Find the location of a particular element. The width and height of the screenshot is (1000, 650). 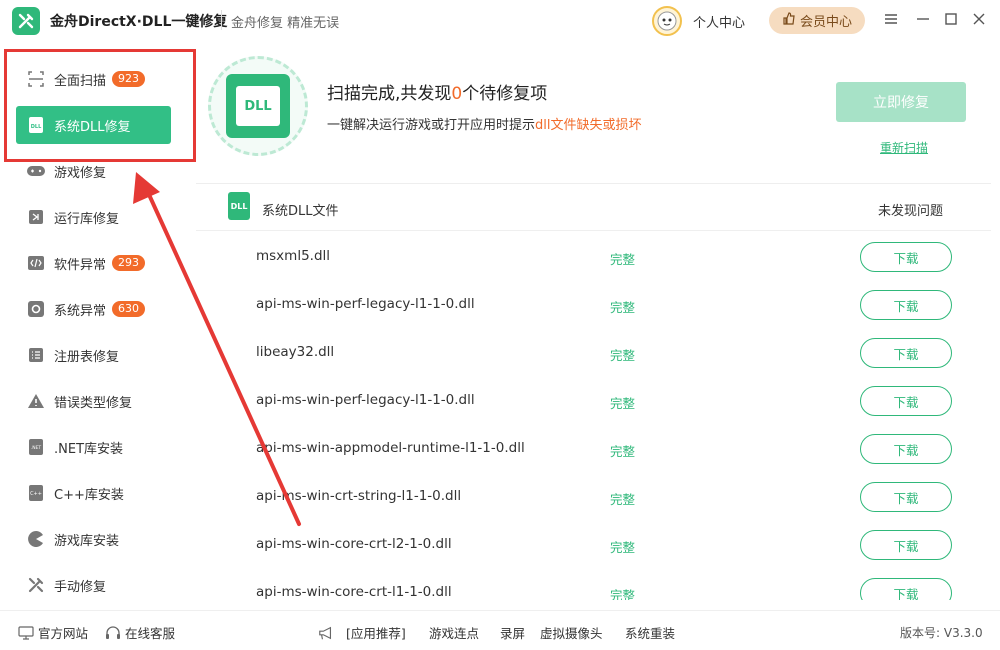

footer-link-system-reinstall: 系统重装 is located at coordinates (650, 632).